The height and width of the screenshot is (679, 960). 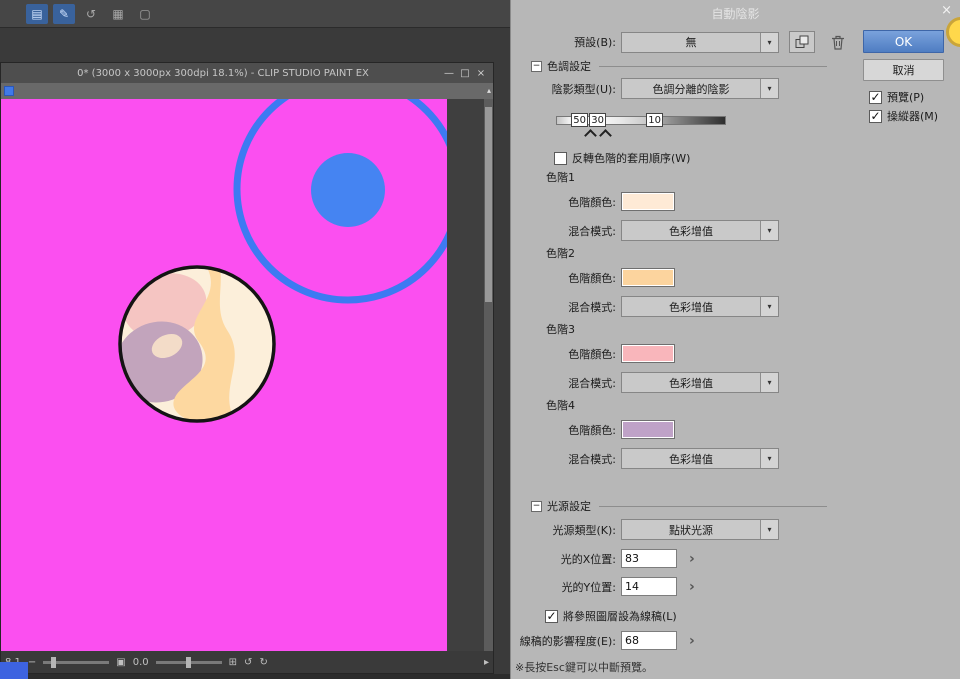 I want to click on level-4-blend-row: 混合模式: 色彩增值 ▾, so click(x=645, y=458).